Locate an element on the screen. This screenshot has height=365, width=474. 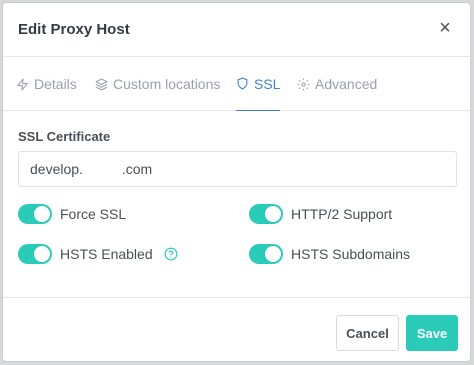
close-icon: × is located at coordinates (445, 28).